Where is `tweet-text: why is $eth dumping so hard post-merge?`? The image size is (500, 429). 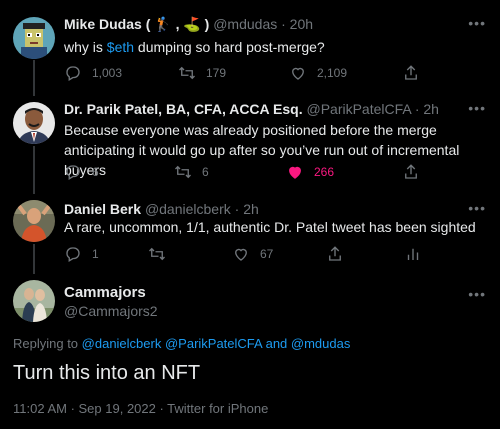 tweet-text: why is $eth dumping so hard post-merge? is located at coordinates (194, 47).